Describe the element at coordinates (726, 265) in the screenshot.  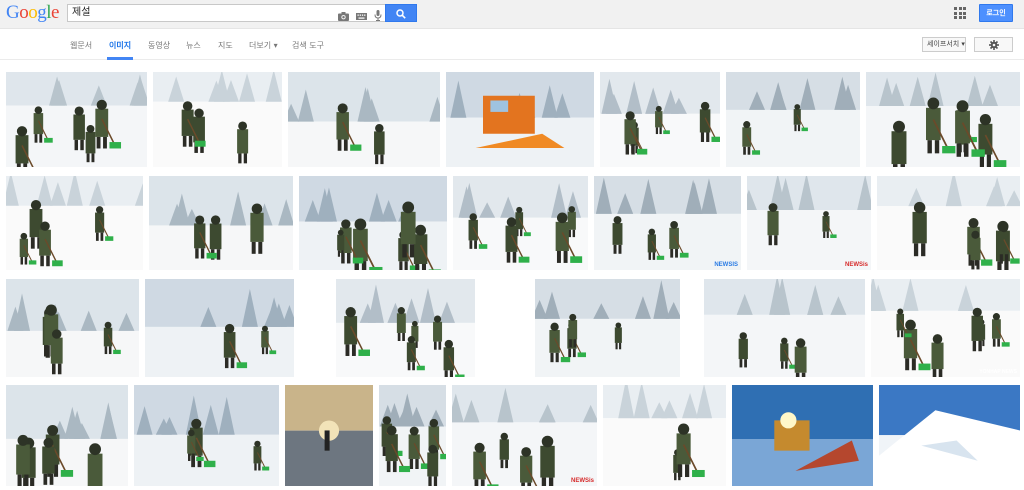
I see `news-watermark: NEWSIS` at that location.